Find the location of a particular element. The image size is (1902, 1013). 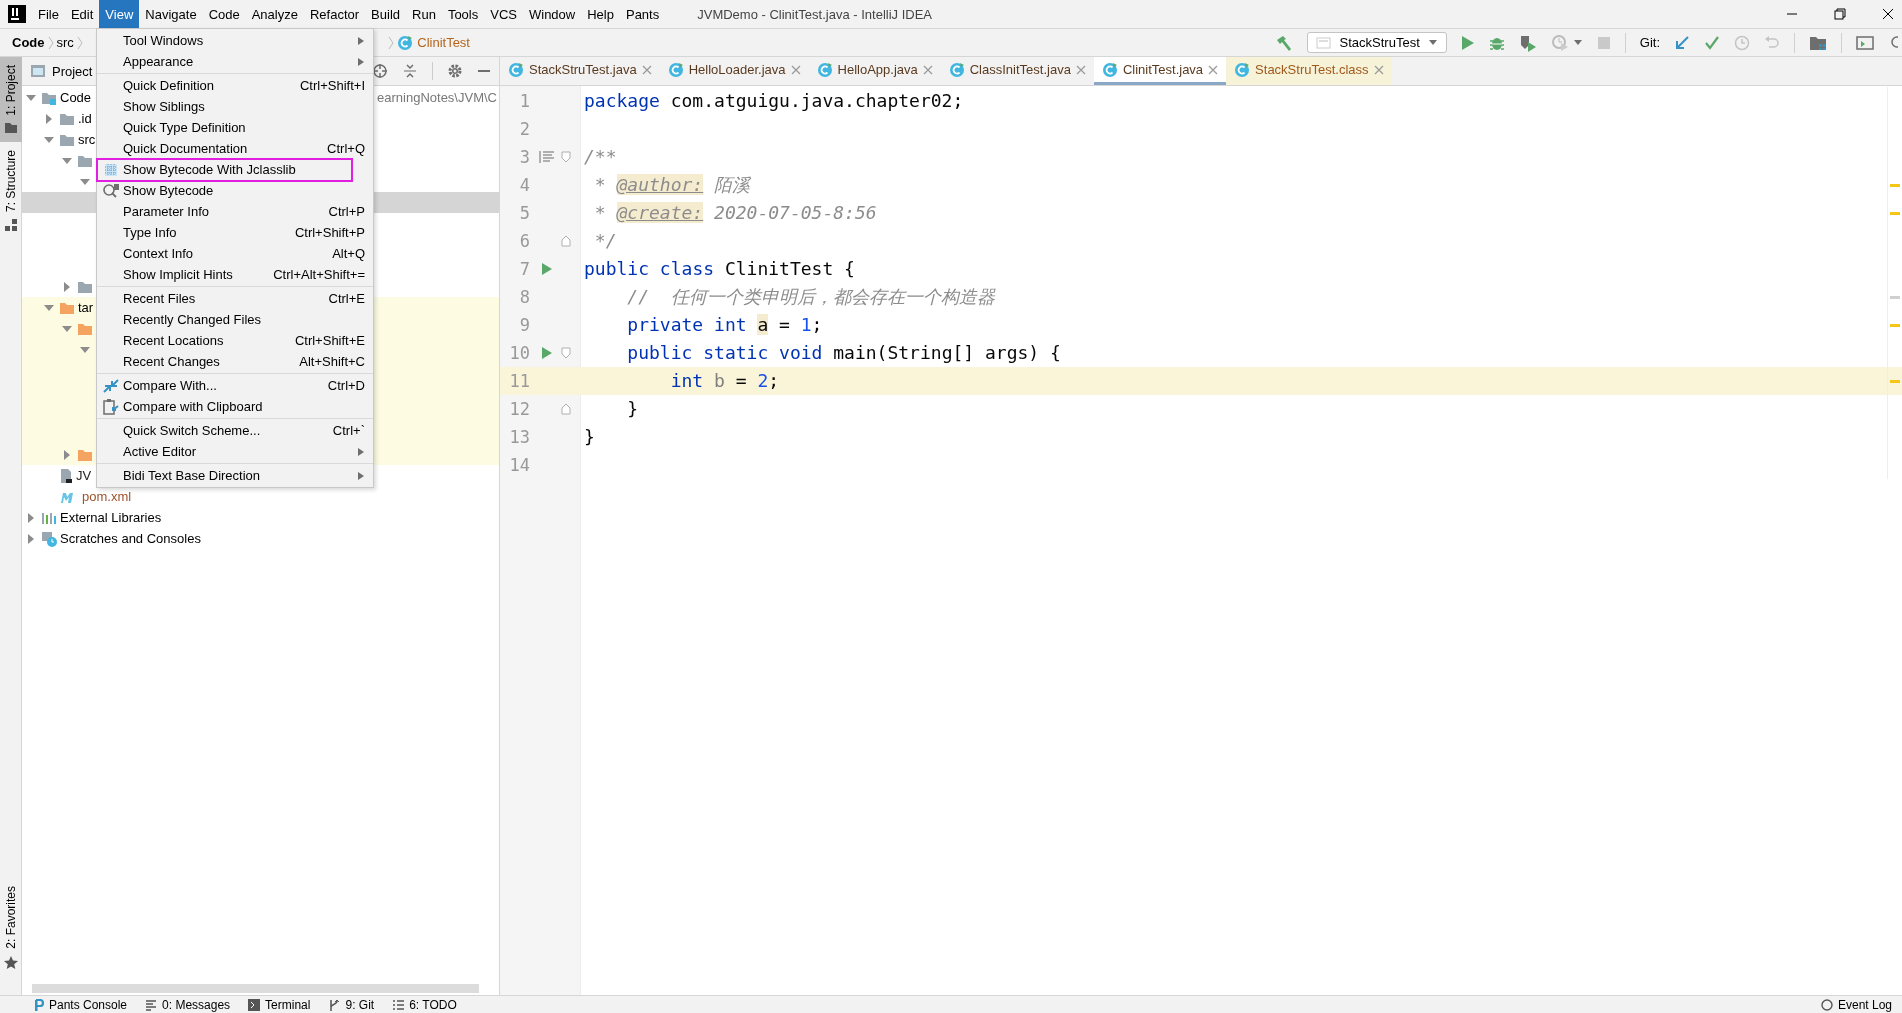

line-number: 2 is located at coordinates (524, 129).